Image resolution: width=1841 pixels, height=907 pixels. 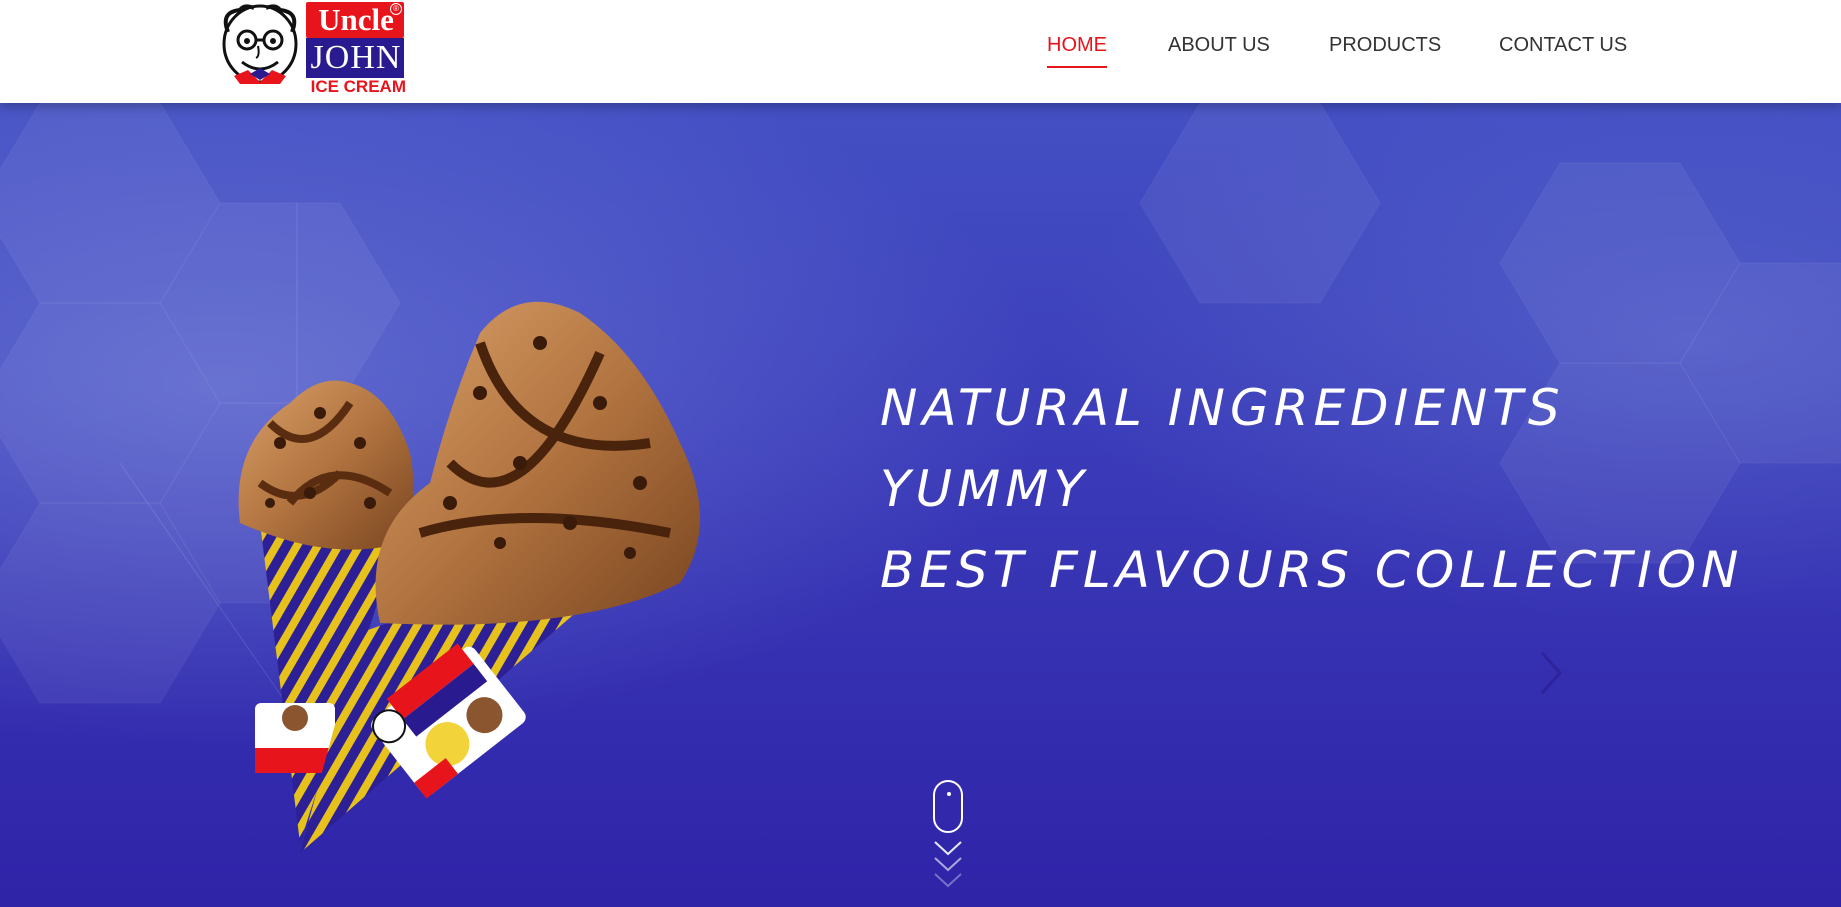 What do you see at coordinates (1219, 50) in the screenshot?
I see `nav-item-about-us: ABOUT US` at bounding box center [1219, 50].